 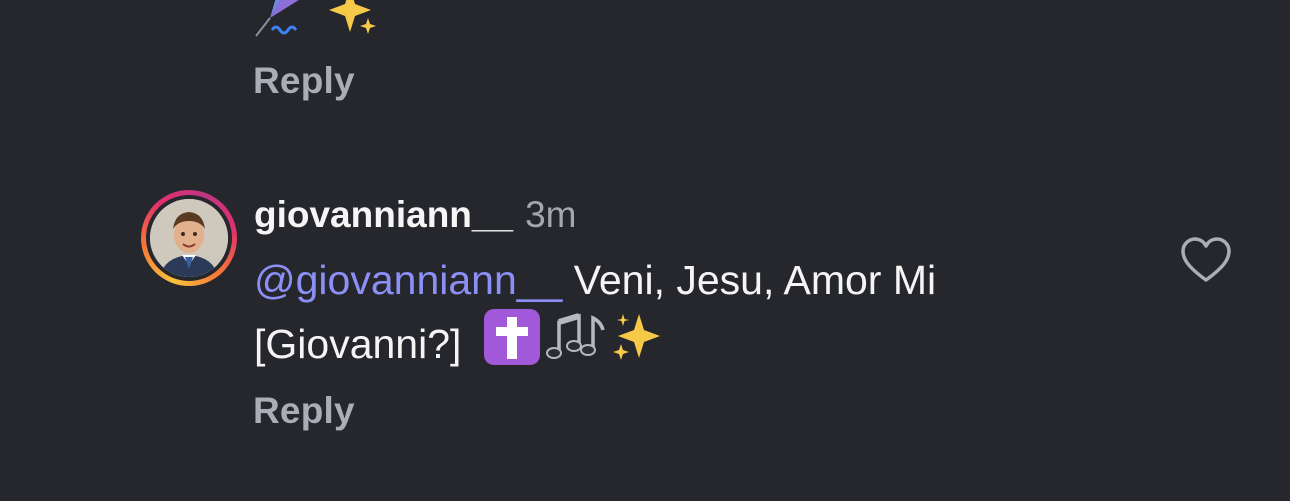 I want to click on avatar, so click(x=189, y=238).